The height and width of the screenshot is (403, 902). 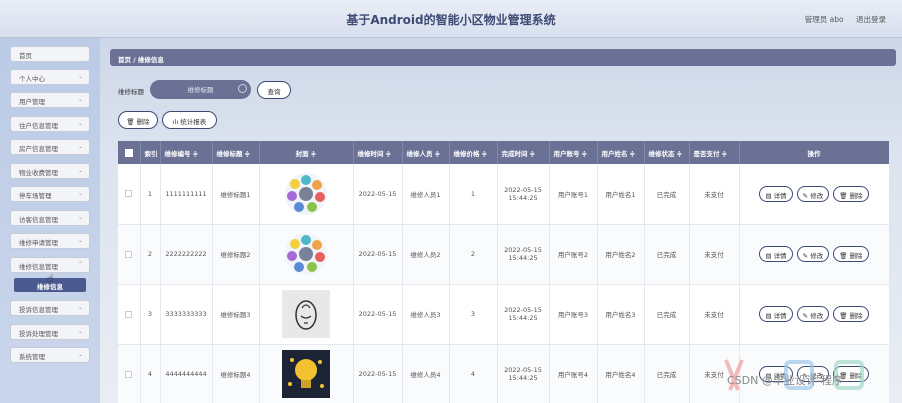 I want to click on sidebar-item-complaints: 投诉信息管理 ⌄, so click(x=50, y=308).